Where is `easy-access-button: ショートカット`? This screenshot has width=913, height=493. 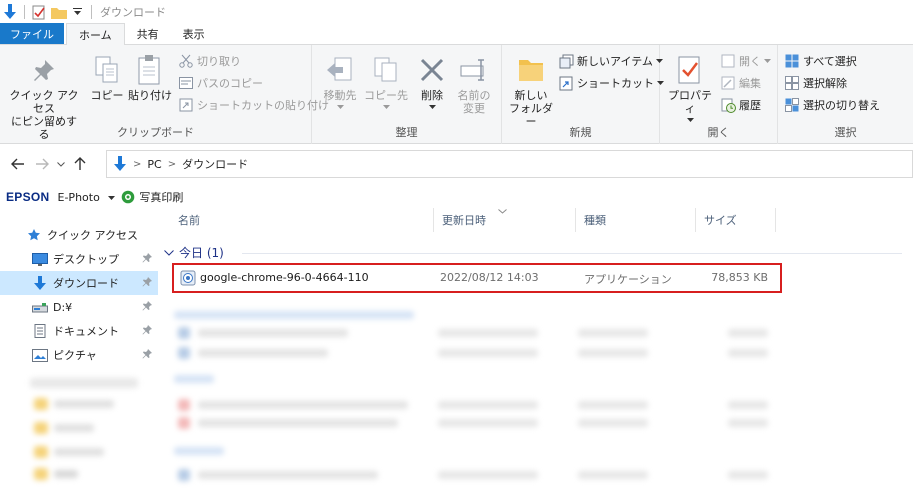 easy-access-button: ショートカット is located at coordinates (611, 83).